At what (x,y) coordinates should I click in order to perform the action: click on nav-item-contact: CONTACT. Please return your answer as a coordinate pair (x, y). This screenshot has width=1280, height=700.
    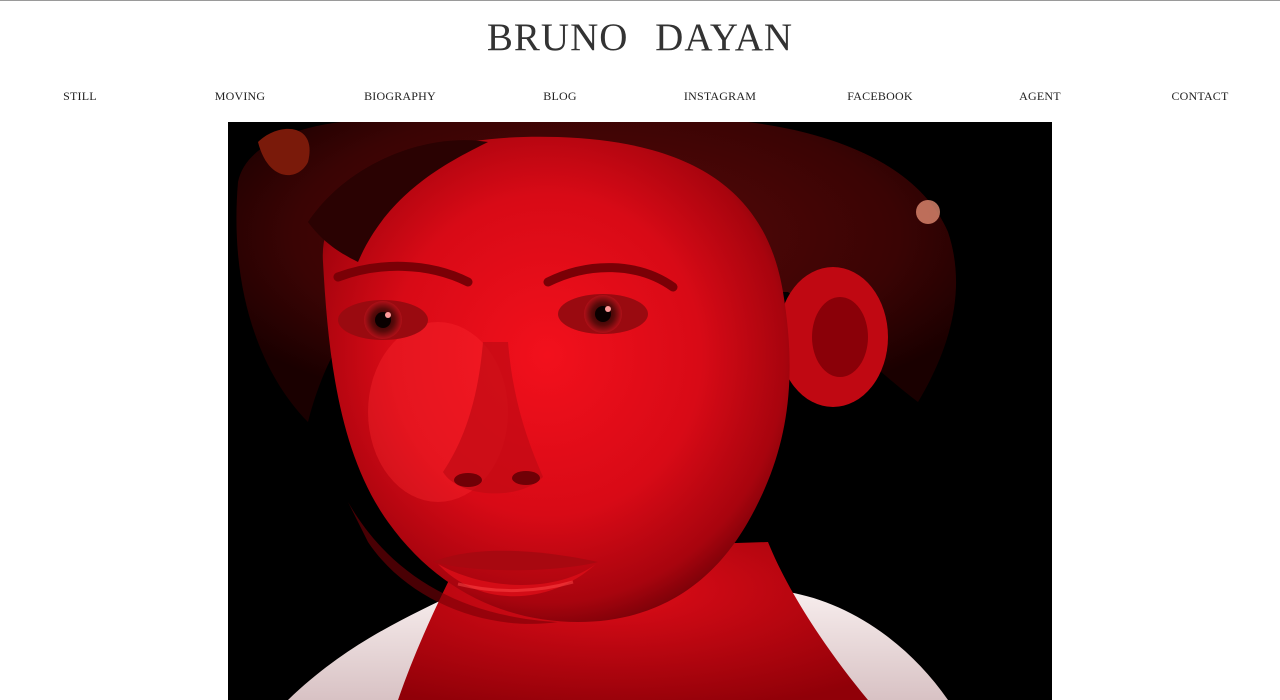
    Looking at the image, I should click on (1200, 96).